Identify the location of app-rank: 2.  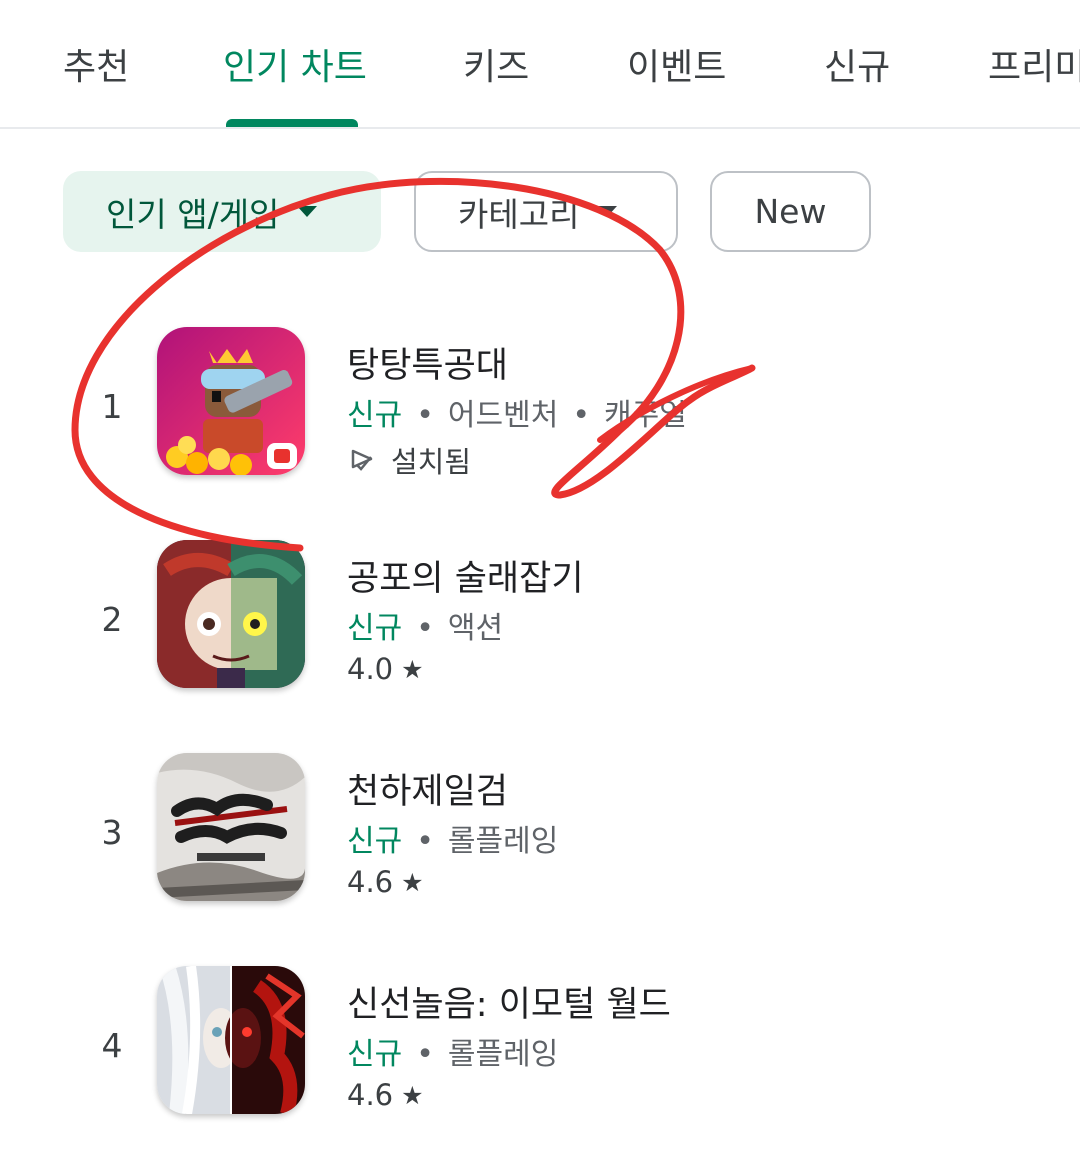
(112, 619).